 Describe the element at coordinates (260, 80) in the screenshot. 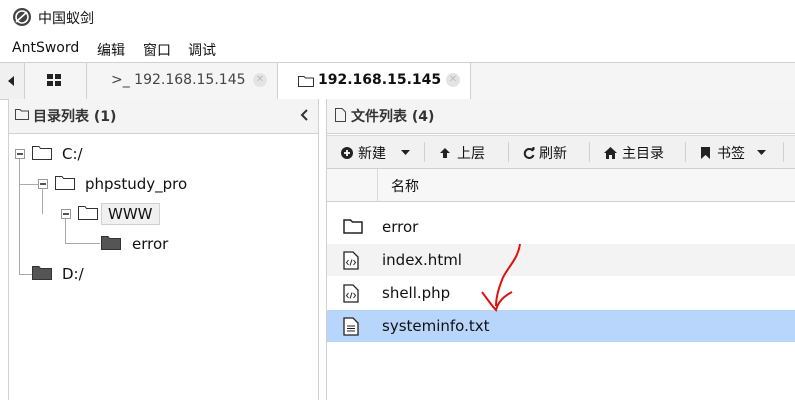

I see `tab-terminal-close-icon: ✕` at that location.